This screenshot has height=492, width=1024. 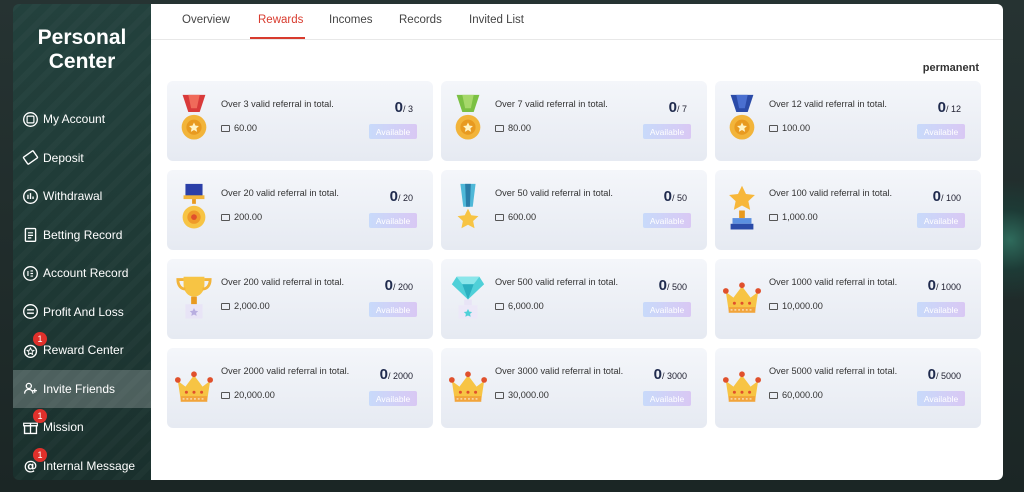 What do you see at coordinates (420, 20) in the screenshot?
I see `tab-records: Records` at bounding box center [420, 20].